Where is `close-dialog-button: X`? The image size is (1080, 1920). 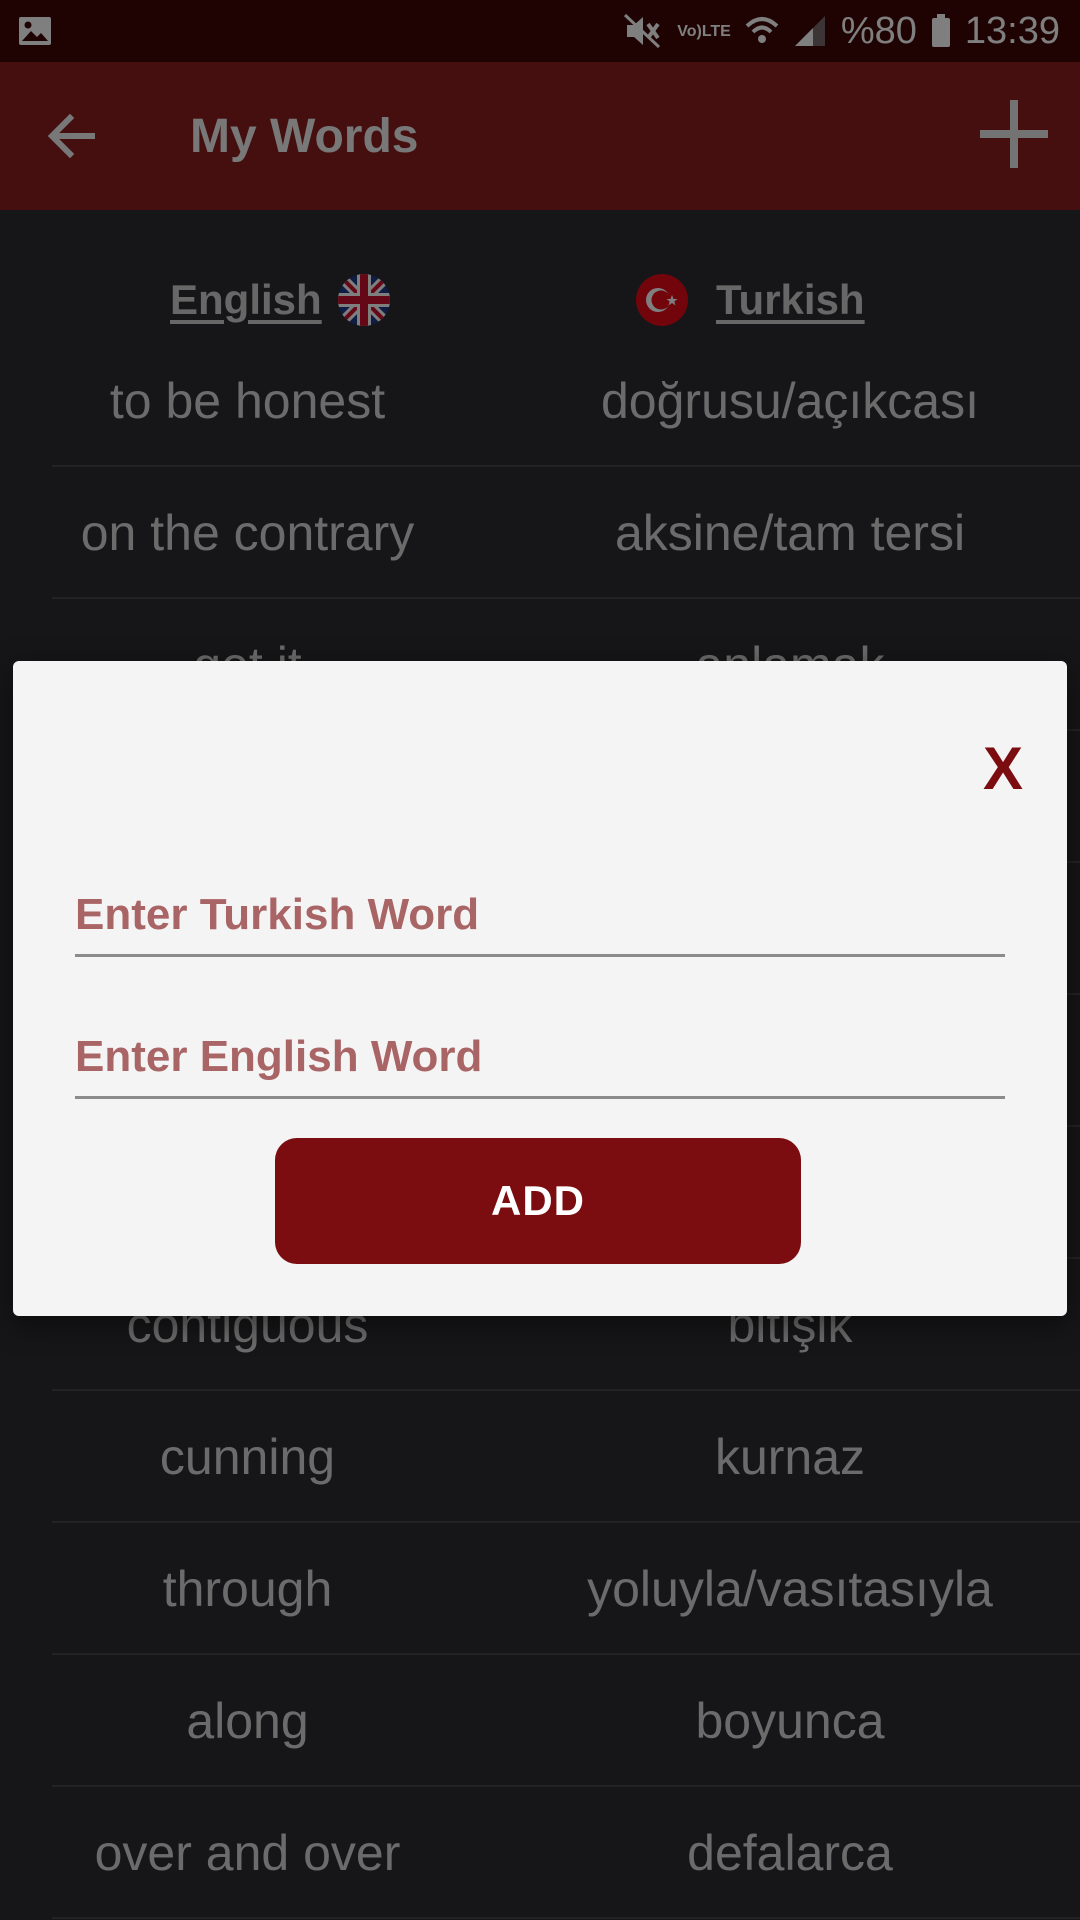 close-dialog-button: X is located at coordinates (1003, 768).